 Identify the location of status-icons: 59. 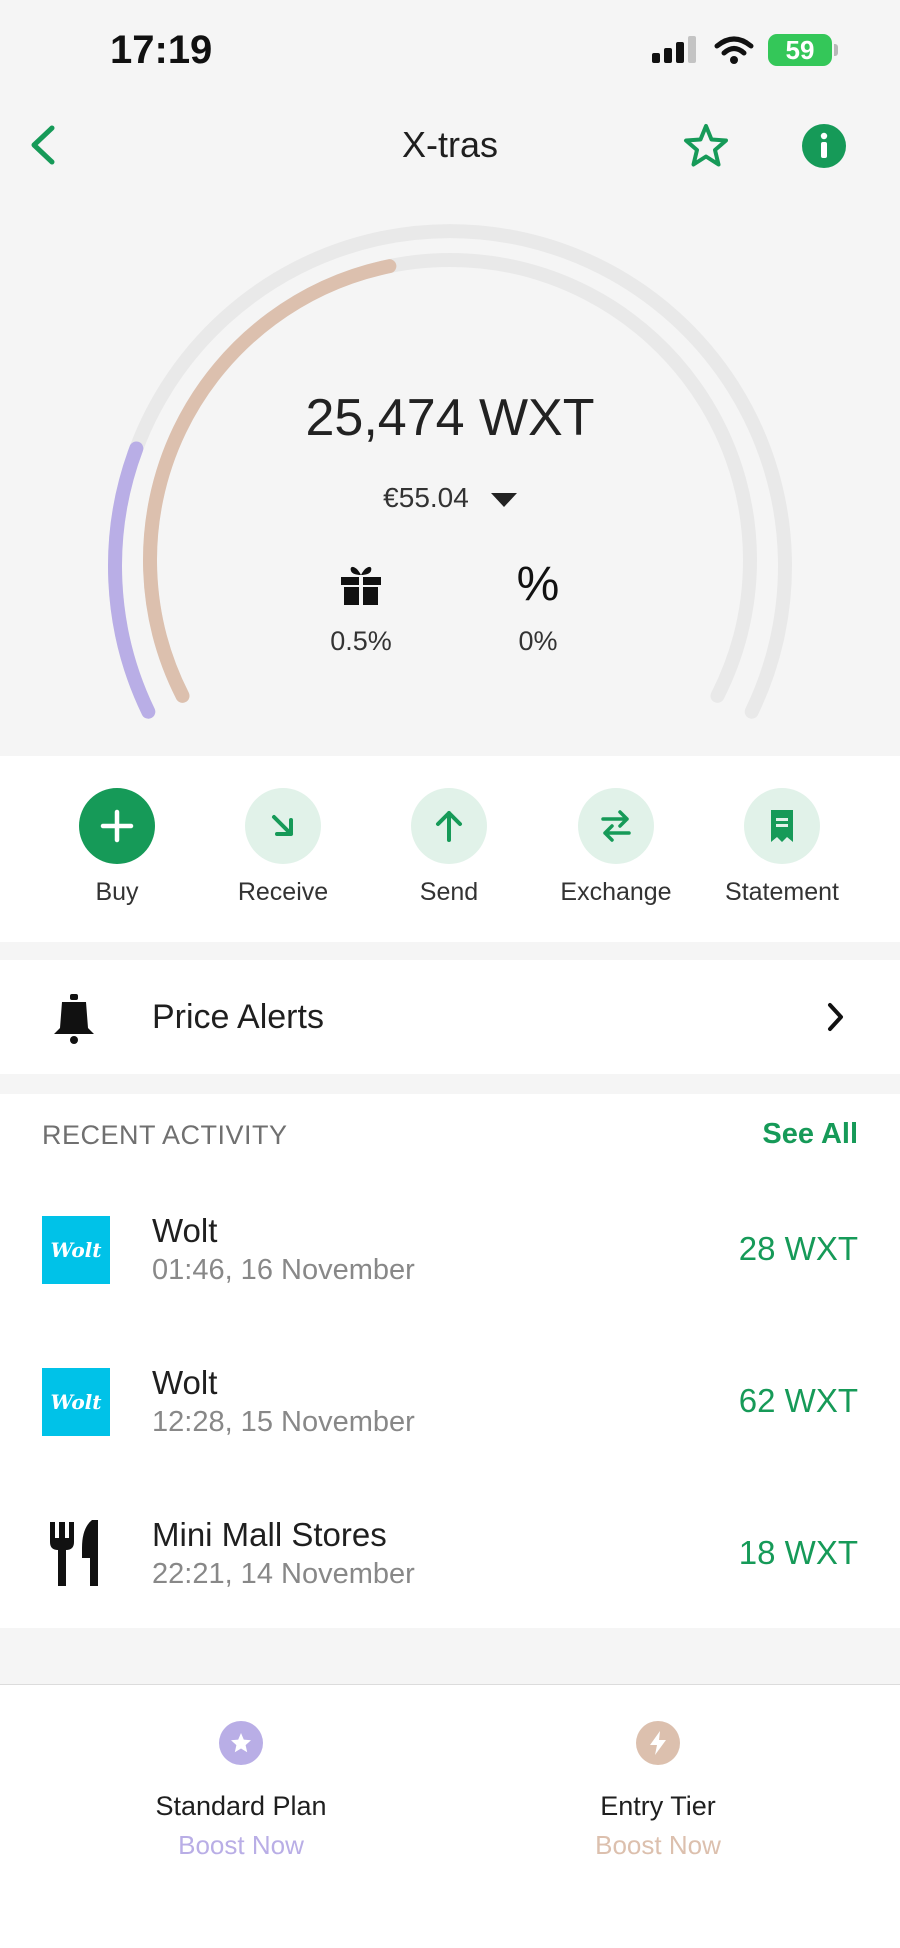
(745, 50).